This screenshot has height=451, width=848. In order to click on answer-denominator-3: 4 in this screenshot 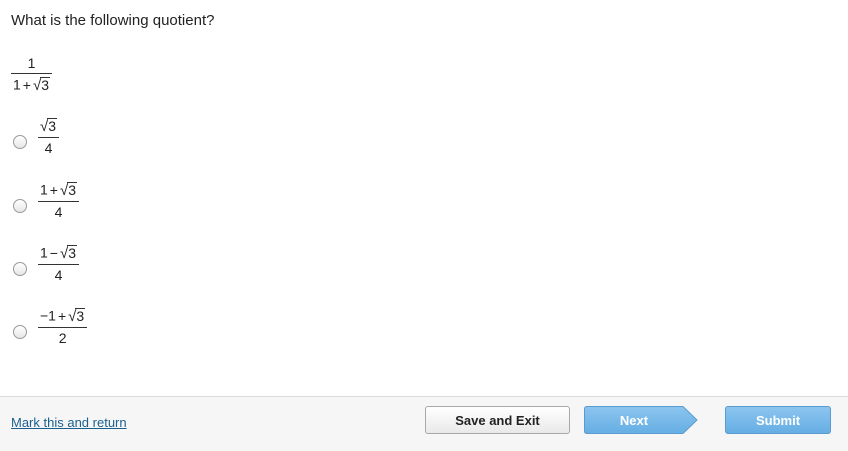, I will do `click(59, 272)`.